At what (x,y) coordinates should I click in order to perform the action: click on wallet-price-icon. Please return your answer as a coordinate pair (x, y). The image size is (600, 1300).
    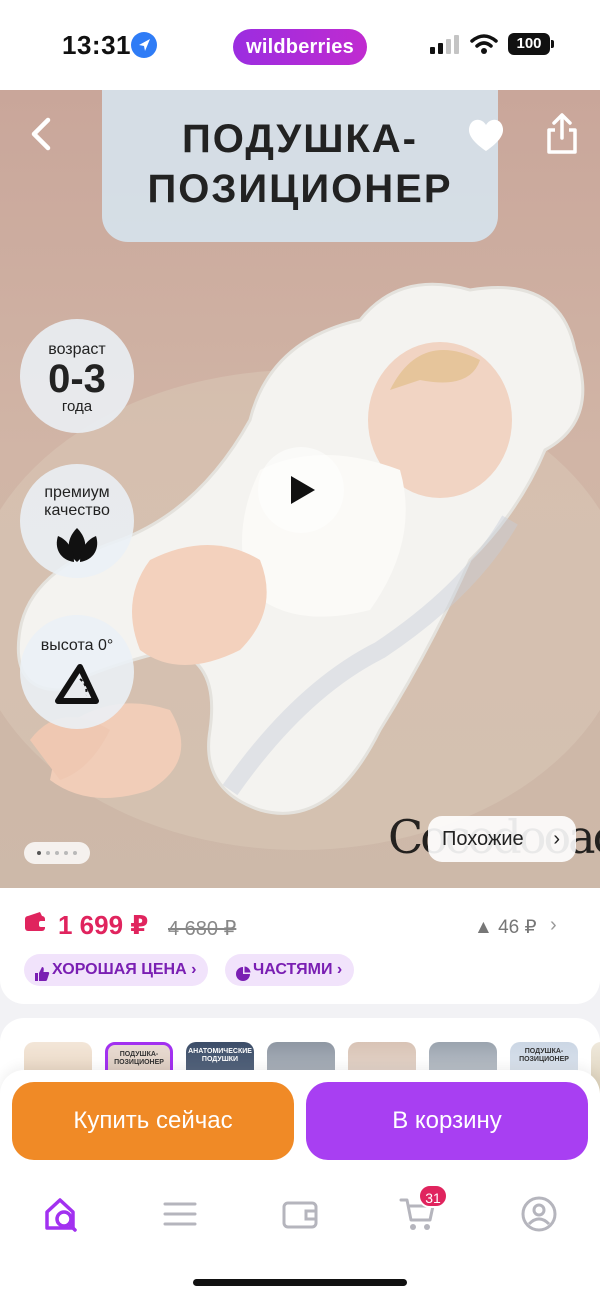
    Looking at the image, I should click on (36, 922).